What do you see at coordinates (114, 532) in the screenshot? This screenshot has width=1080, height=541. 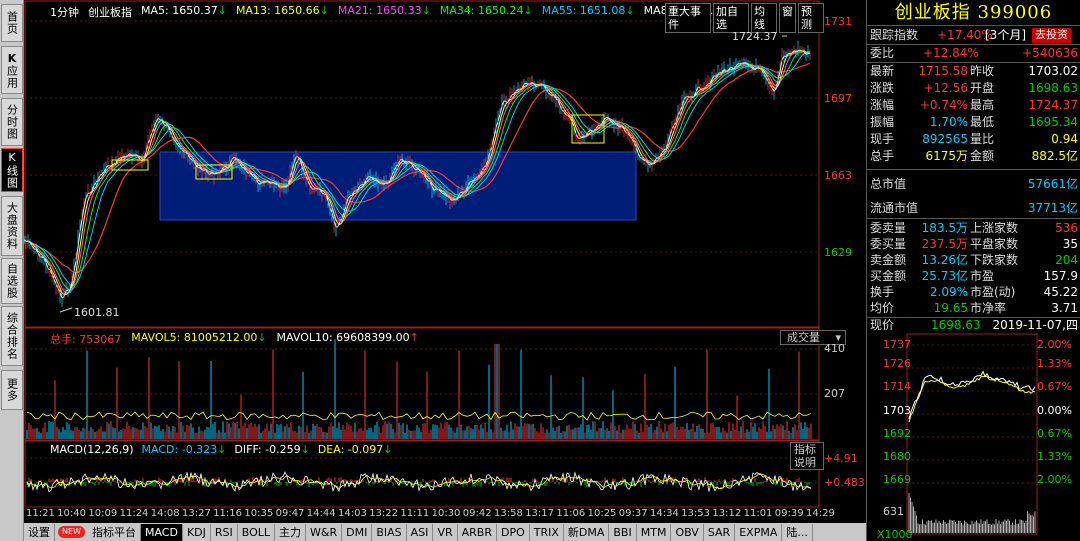 I see `indicator-tab: 指标平台` at bounding box center [114, 532].